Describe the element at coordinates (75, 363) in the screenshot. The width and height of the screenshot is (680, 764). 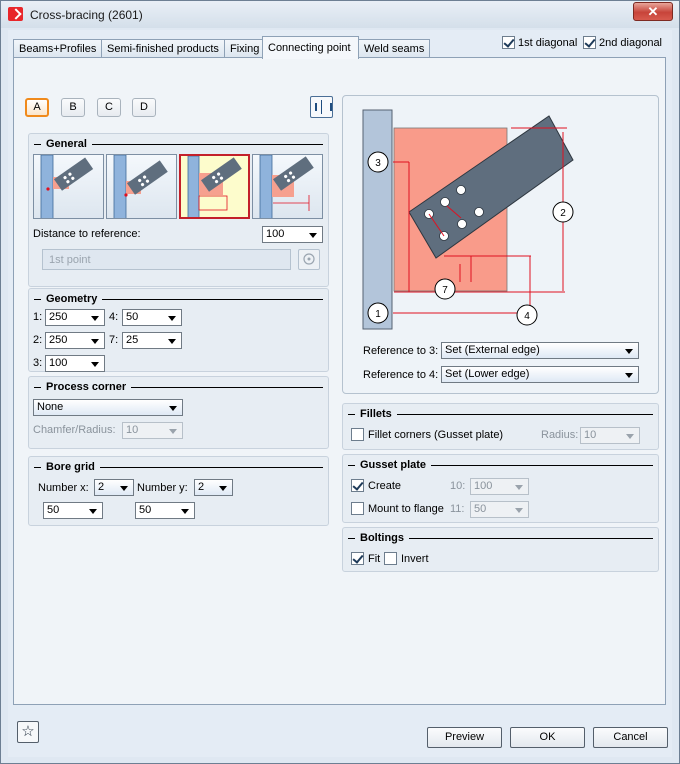
I see `geometry-3-select: 100` at that location.